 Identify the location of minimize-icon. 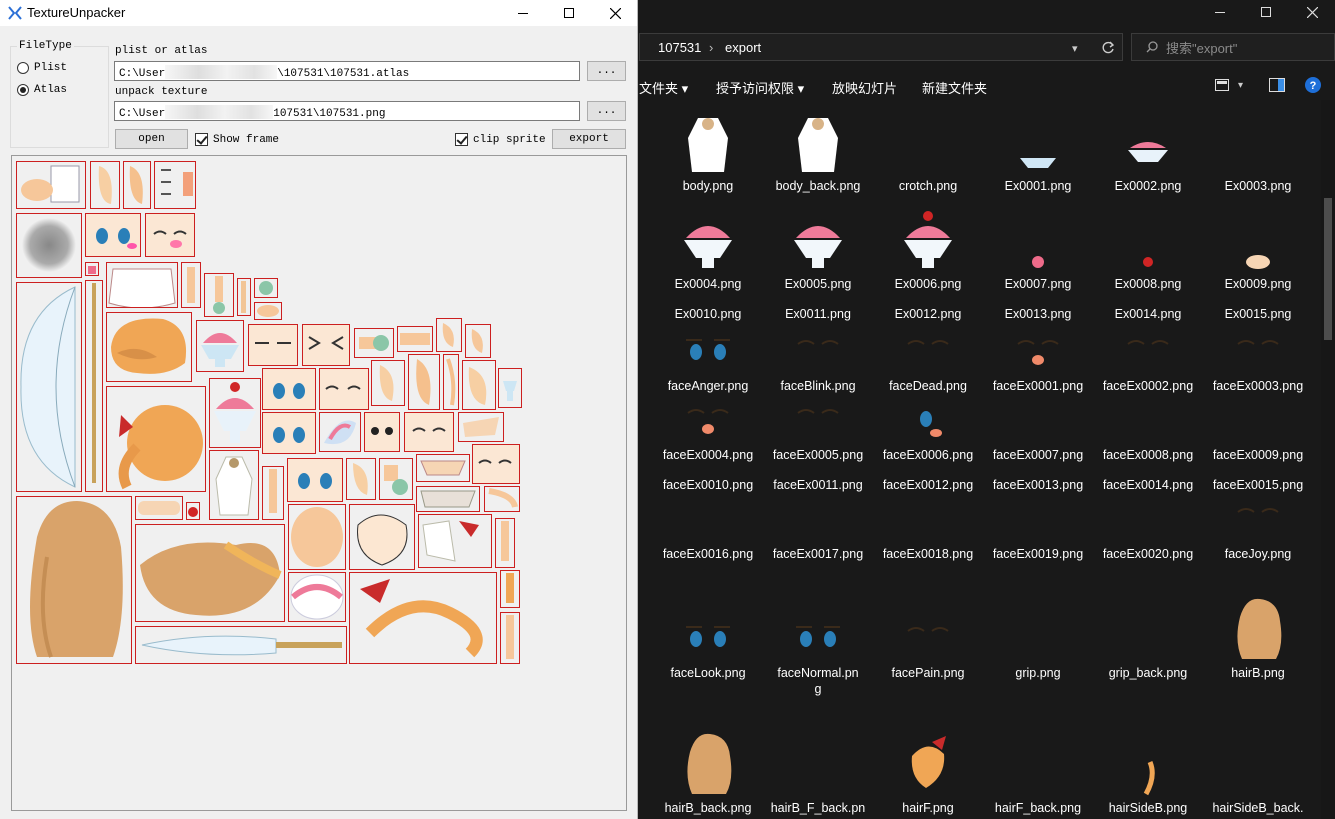
(1220, 12).